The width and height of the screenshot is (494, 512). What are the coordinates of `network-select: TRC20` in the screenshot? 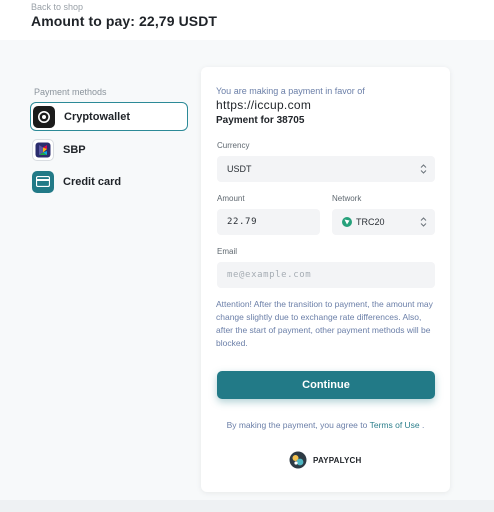 It's located at (383, 222).